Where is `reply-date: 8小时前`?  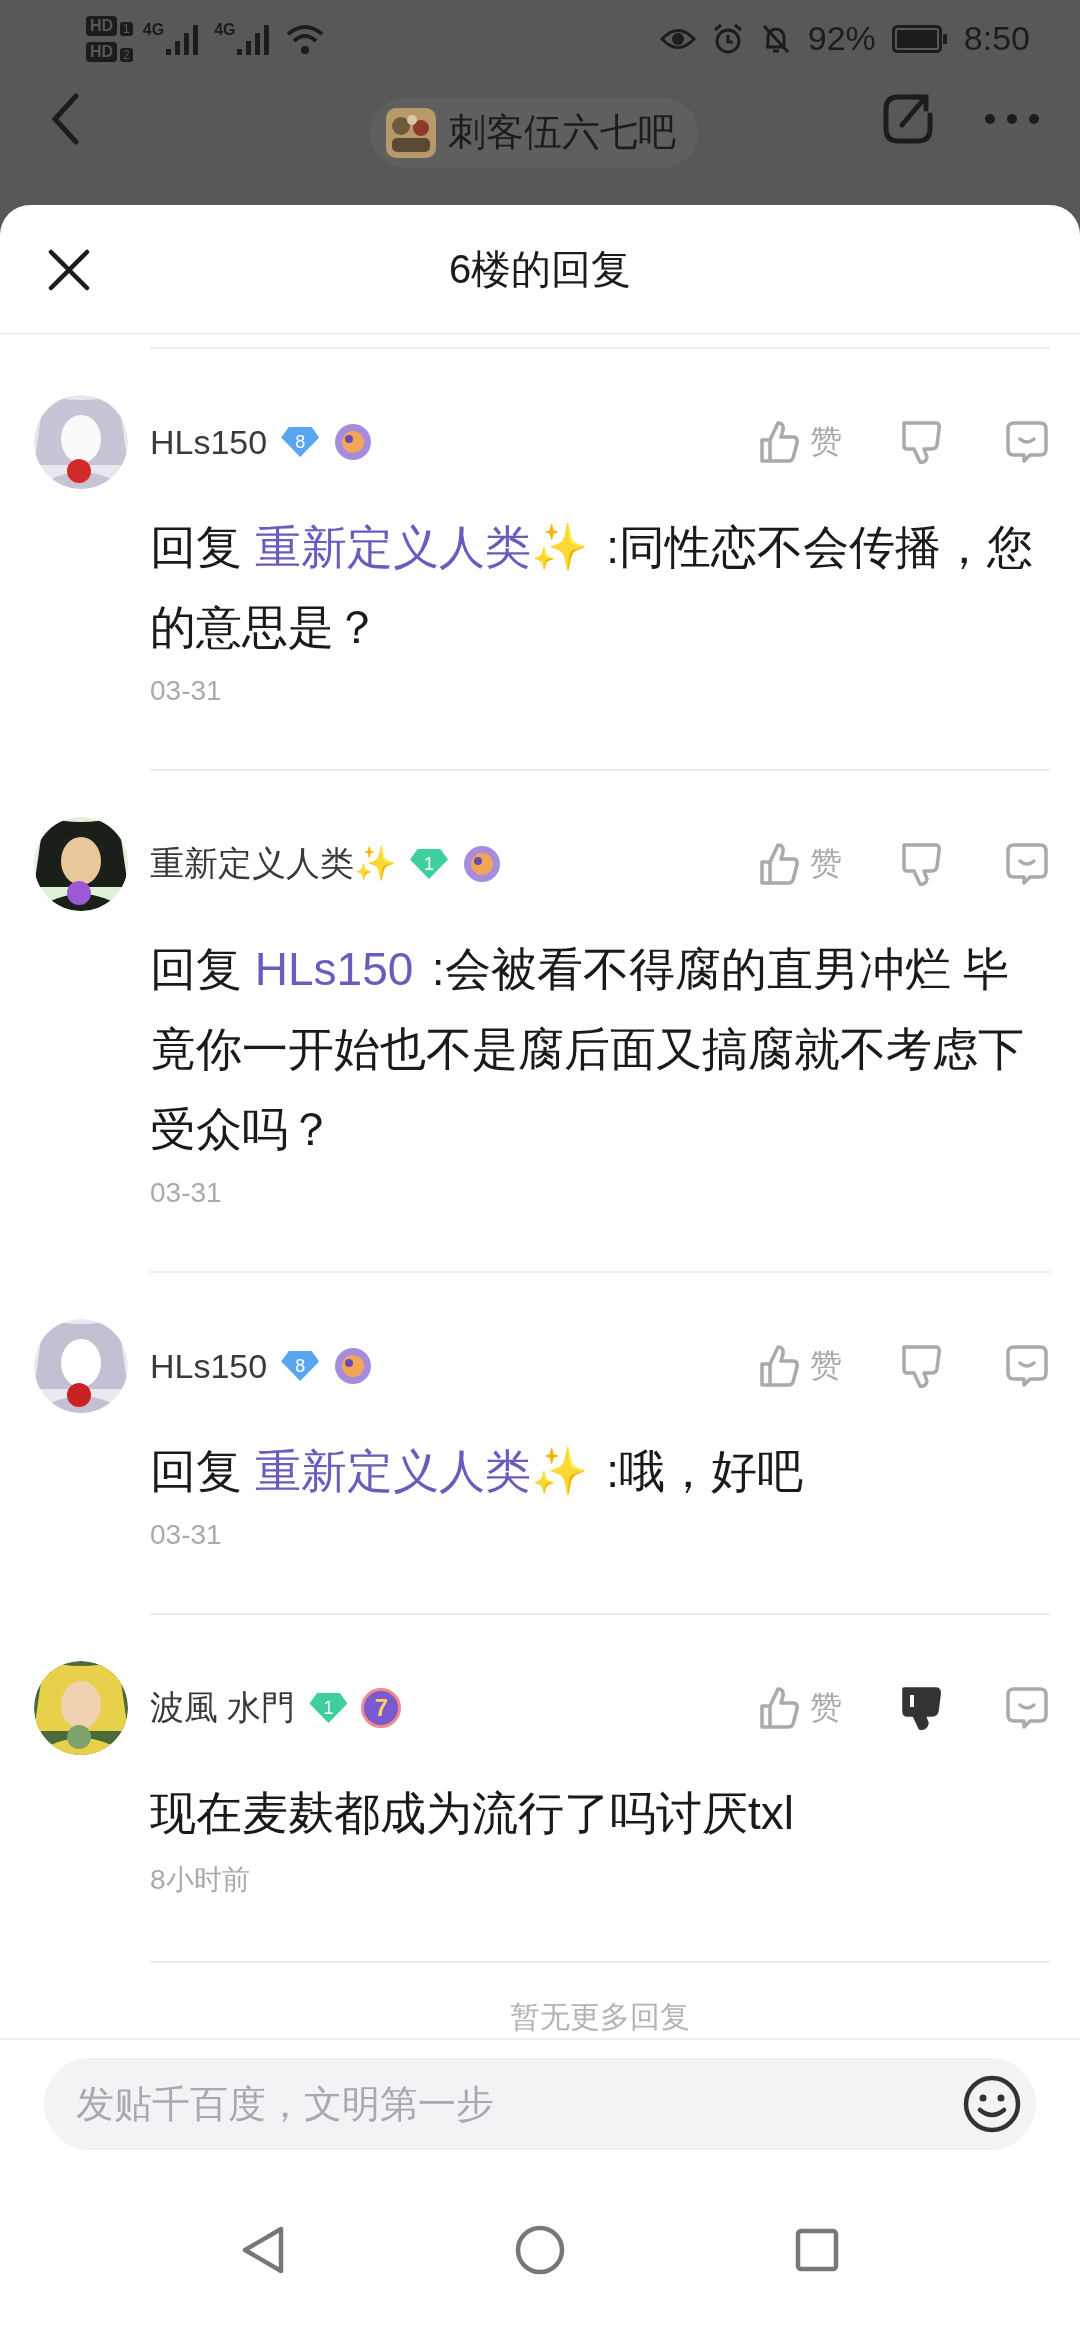
reply-date: 8小时前 is located at coordinates (200, 1880).